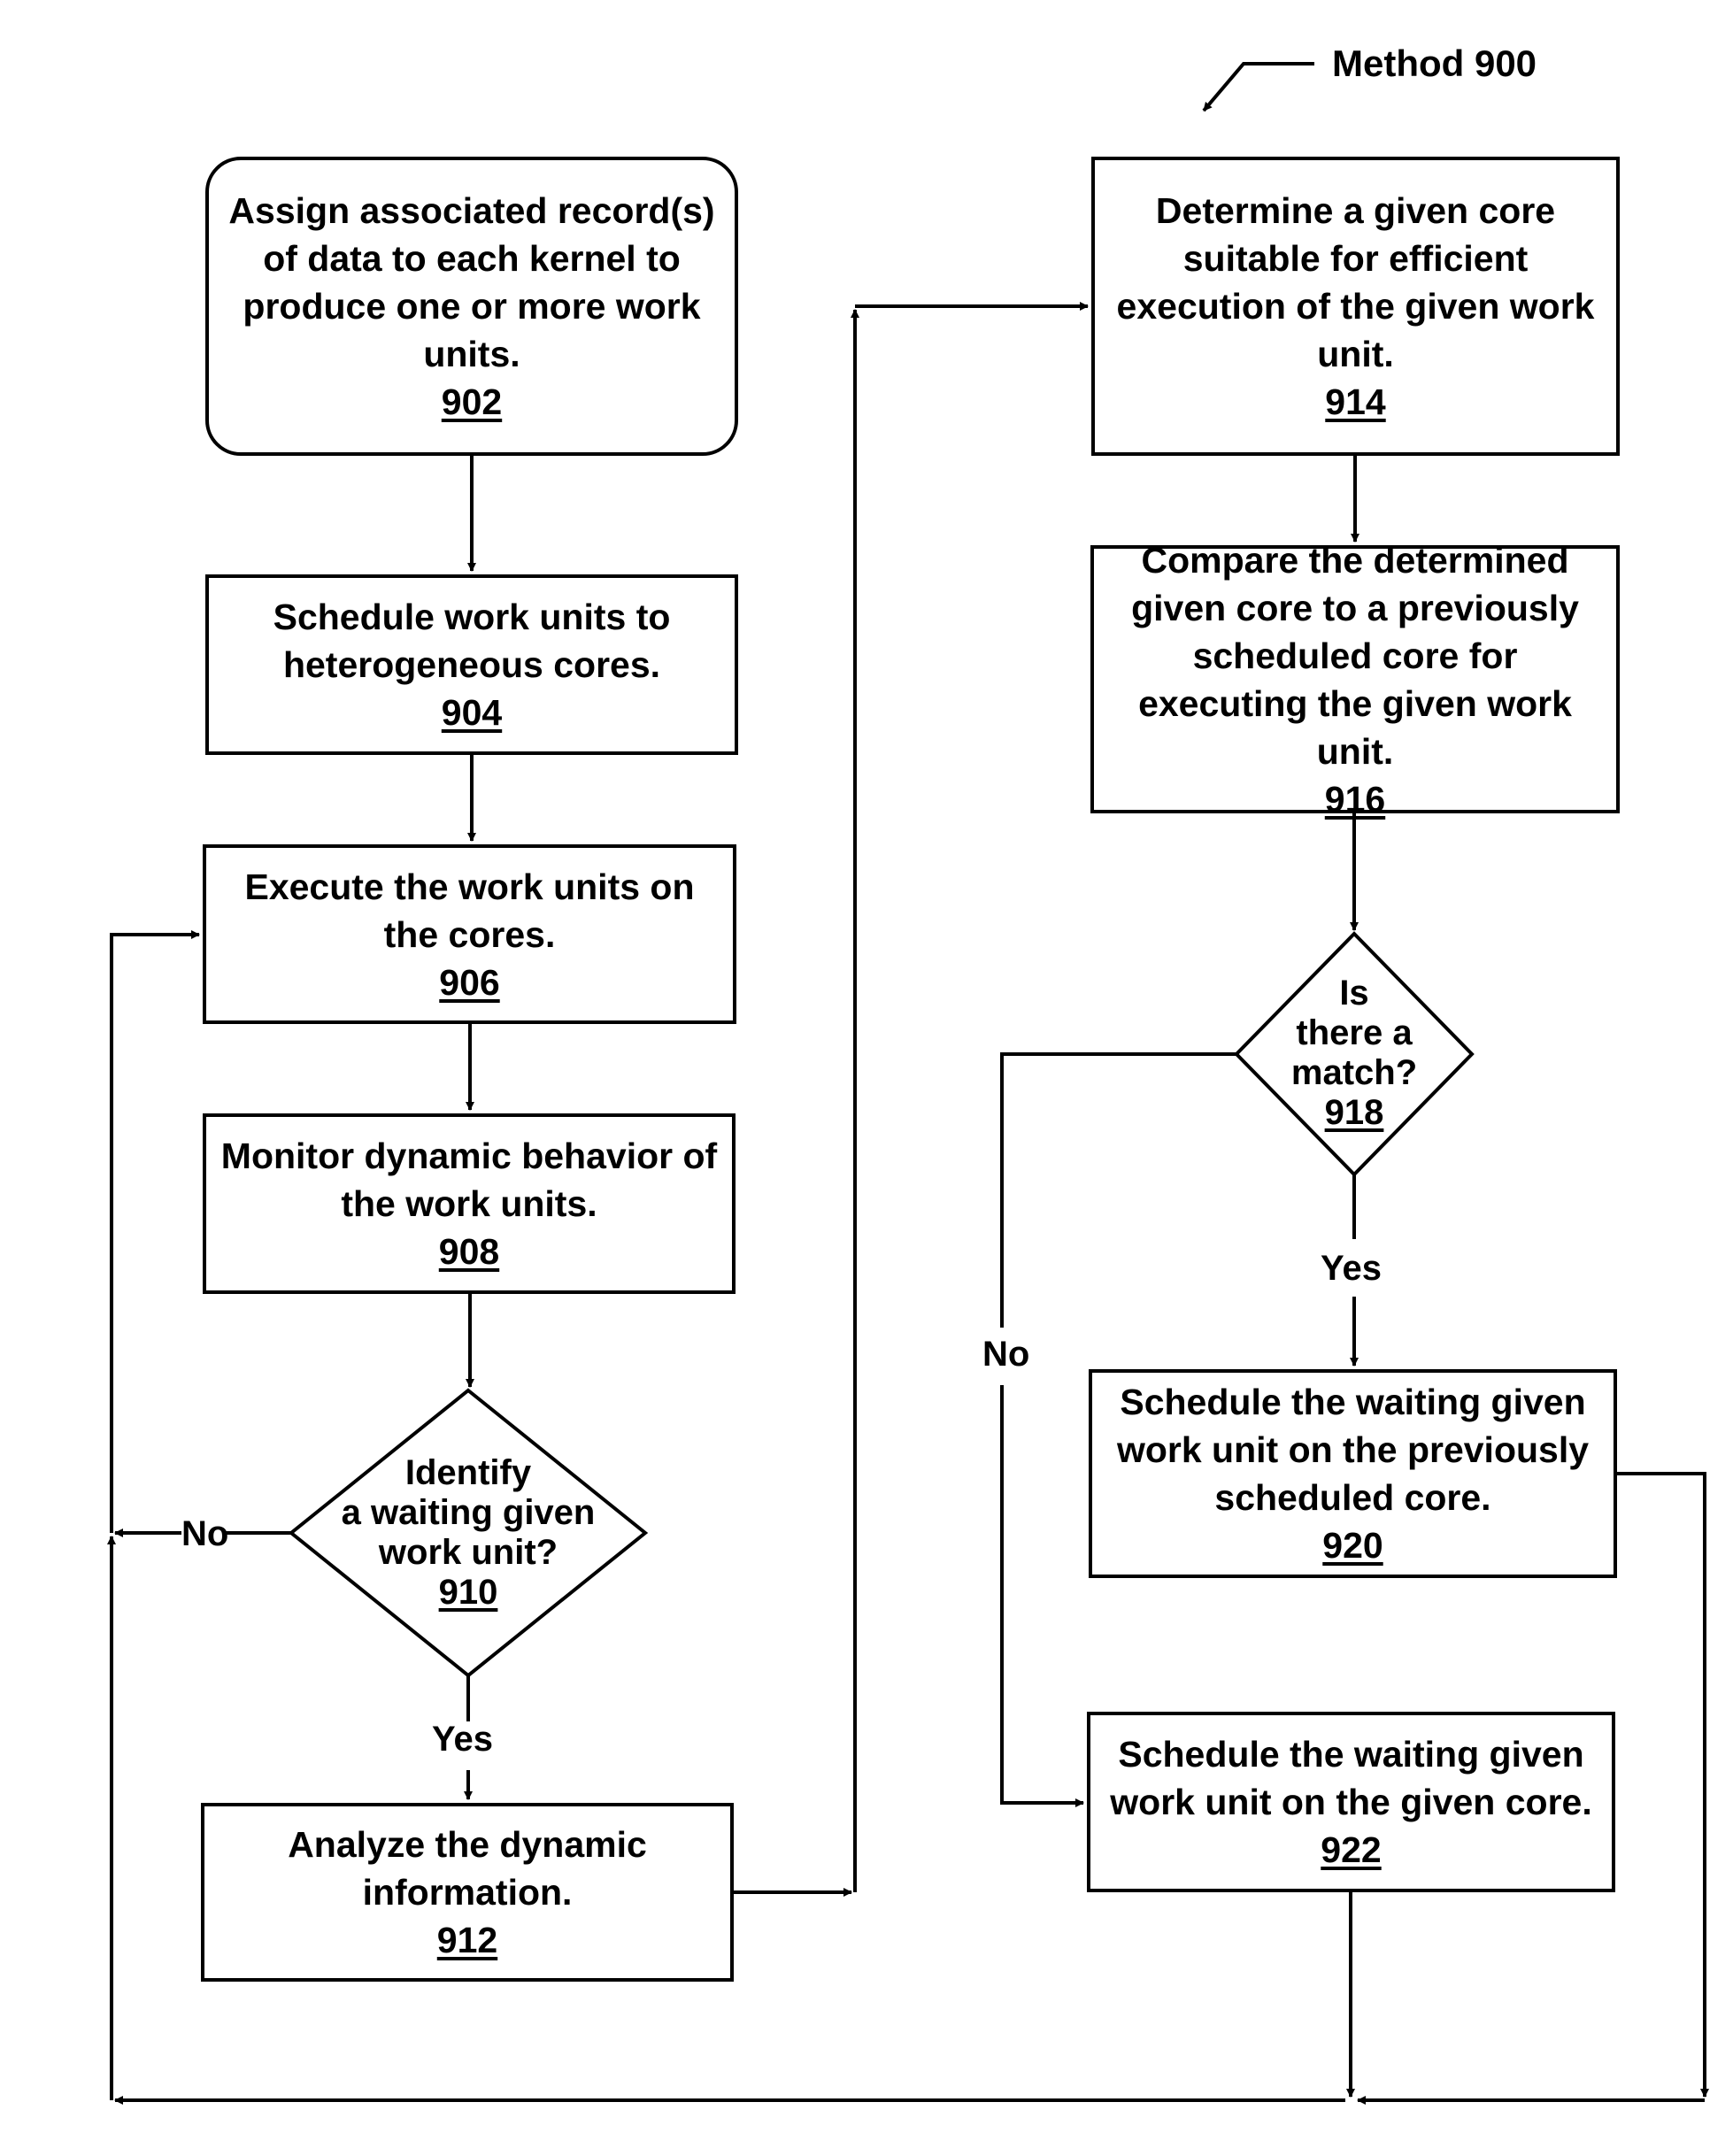 The height and width of the screenshot is (2156, 1733). Describe the element at coordinates (1351, 1849) in the screenshot. I see `step-922-ref: 922` at that location.